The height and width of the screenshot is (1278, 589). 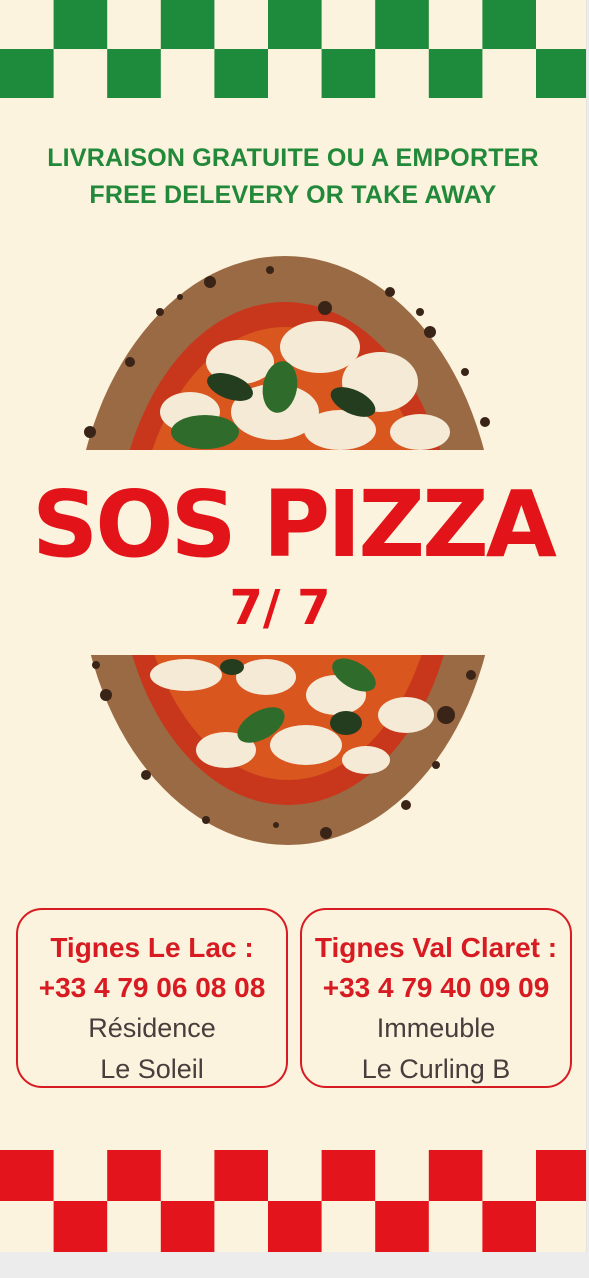 What do you see at coordinates (436, 1069) in the screenshot?
I see `address-line-2: Le Curling B` at bounding box center [436, 1069].